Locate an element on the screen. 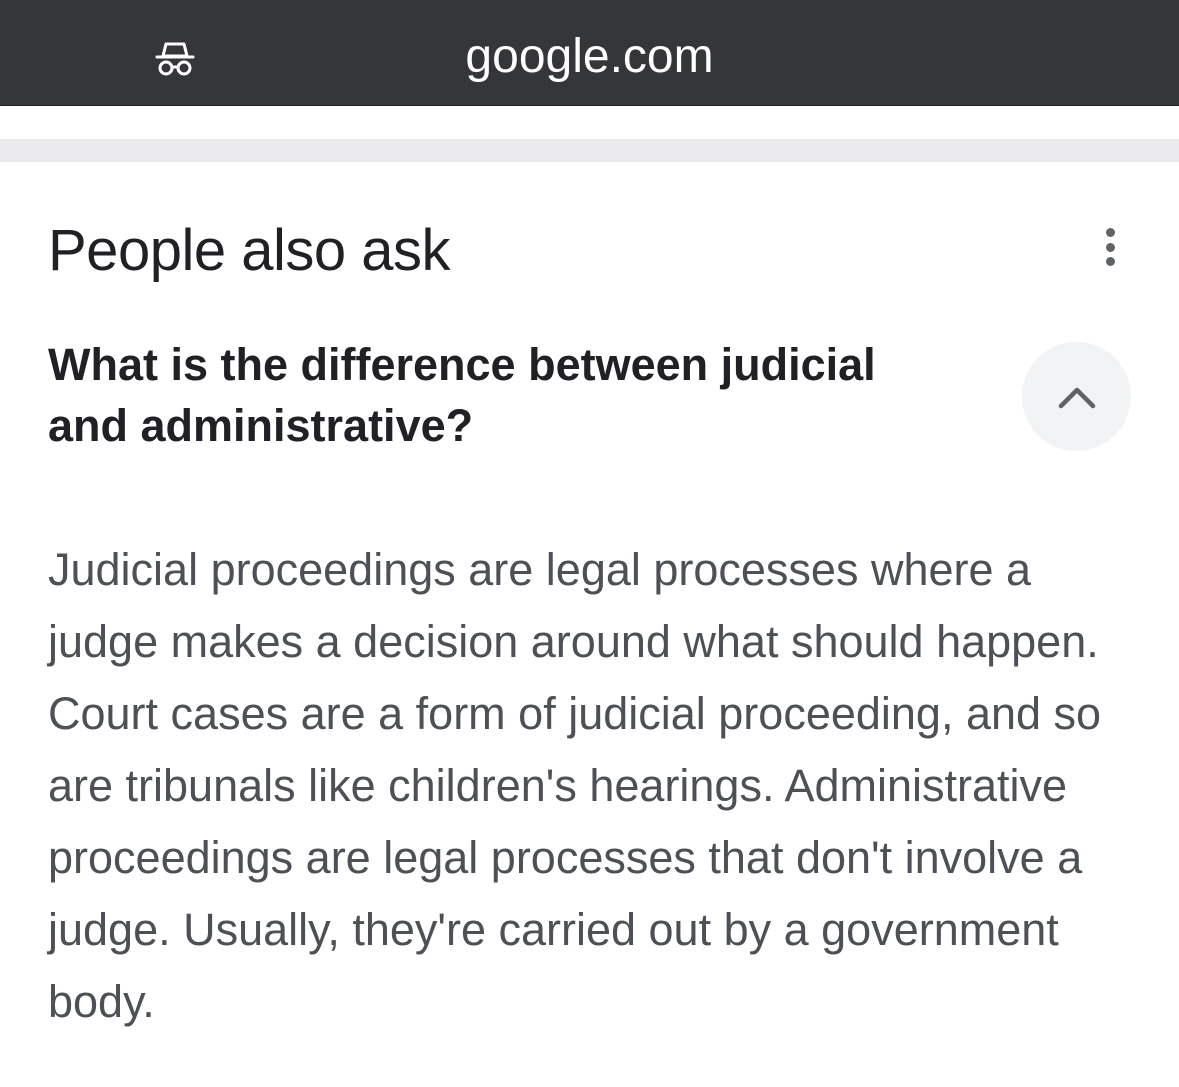 The height and width of the screenshot is (1087, 1179). spacer is located at coordinates (589, 122).